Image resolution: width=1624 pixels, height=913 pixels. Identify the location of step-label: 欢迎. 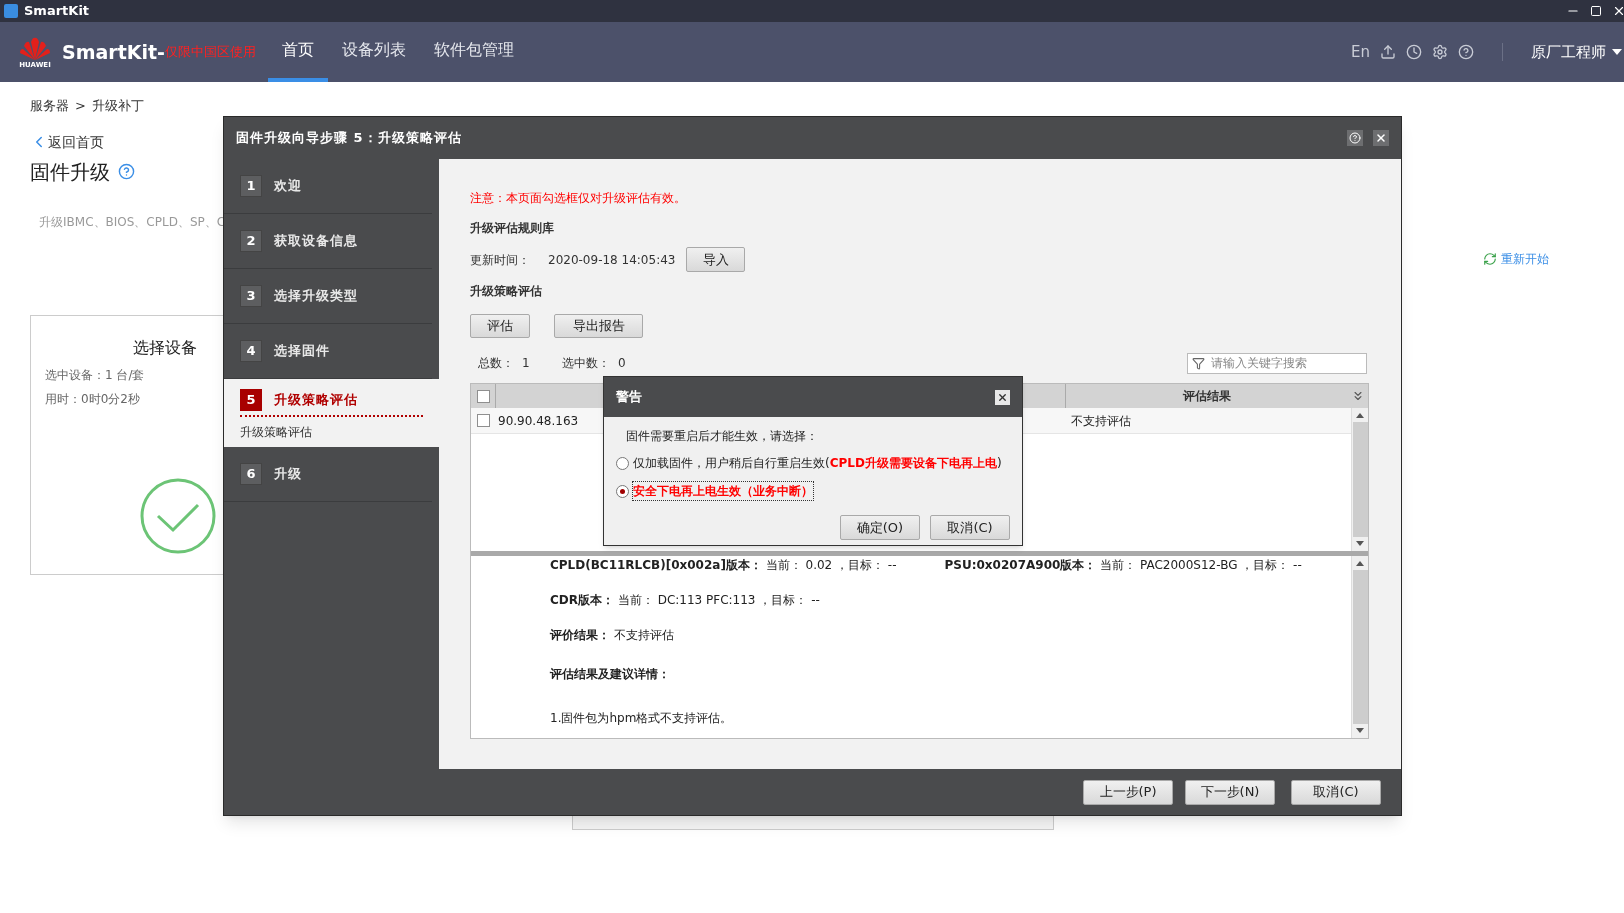
(288, 186).